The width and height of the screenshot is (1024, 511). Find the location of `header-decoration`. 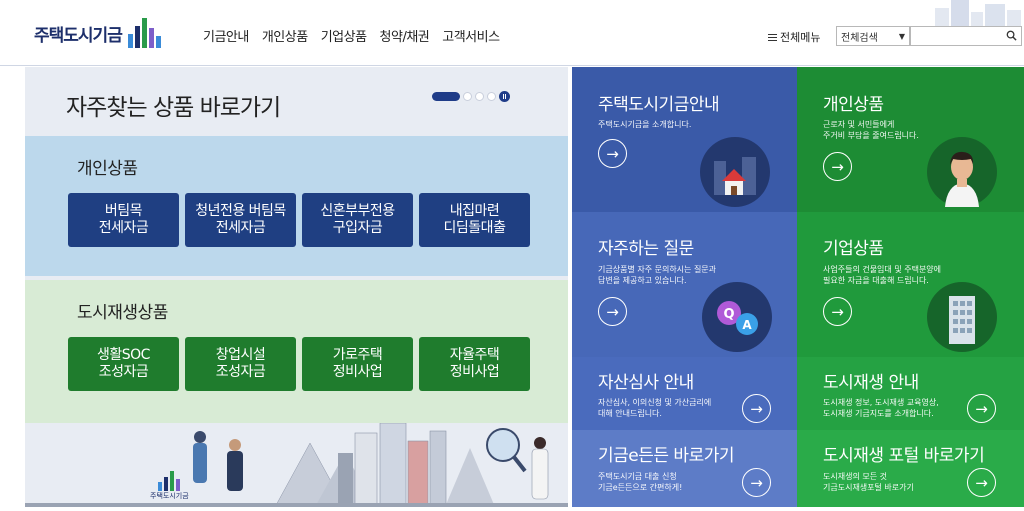

header-decoration is located at coordinates (974, 13).